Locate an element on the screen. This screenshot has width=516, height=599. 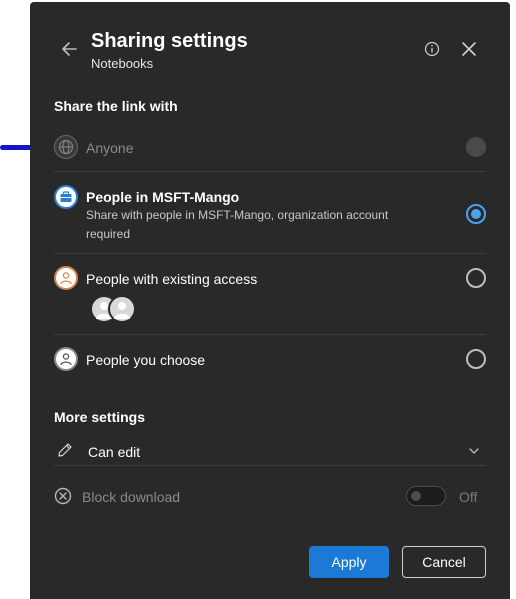
pencil-icon is located at coordinates (65, 450).